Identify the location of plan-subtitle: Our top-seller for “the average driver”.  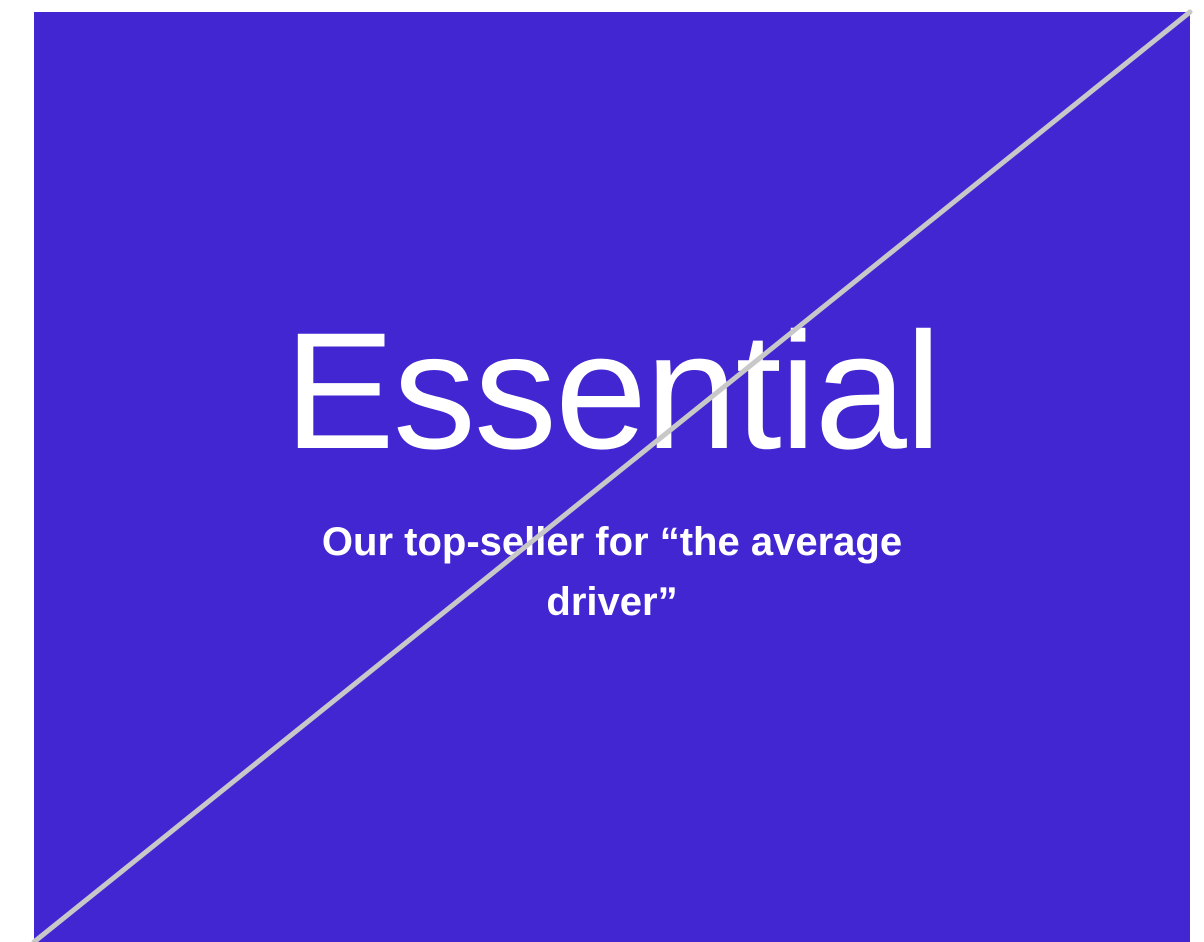
(612, 572).